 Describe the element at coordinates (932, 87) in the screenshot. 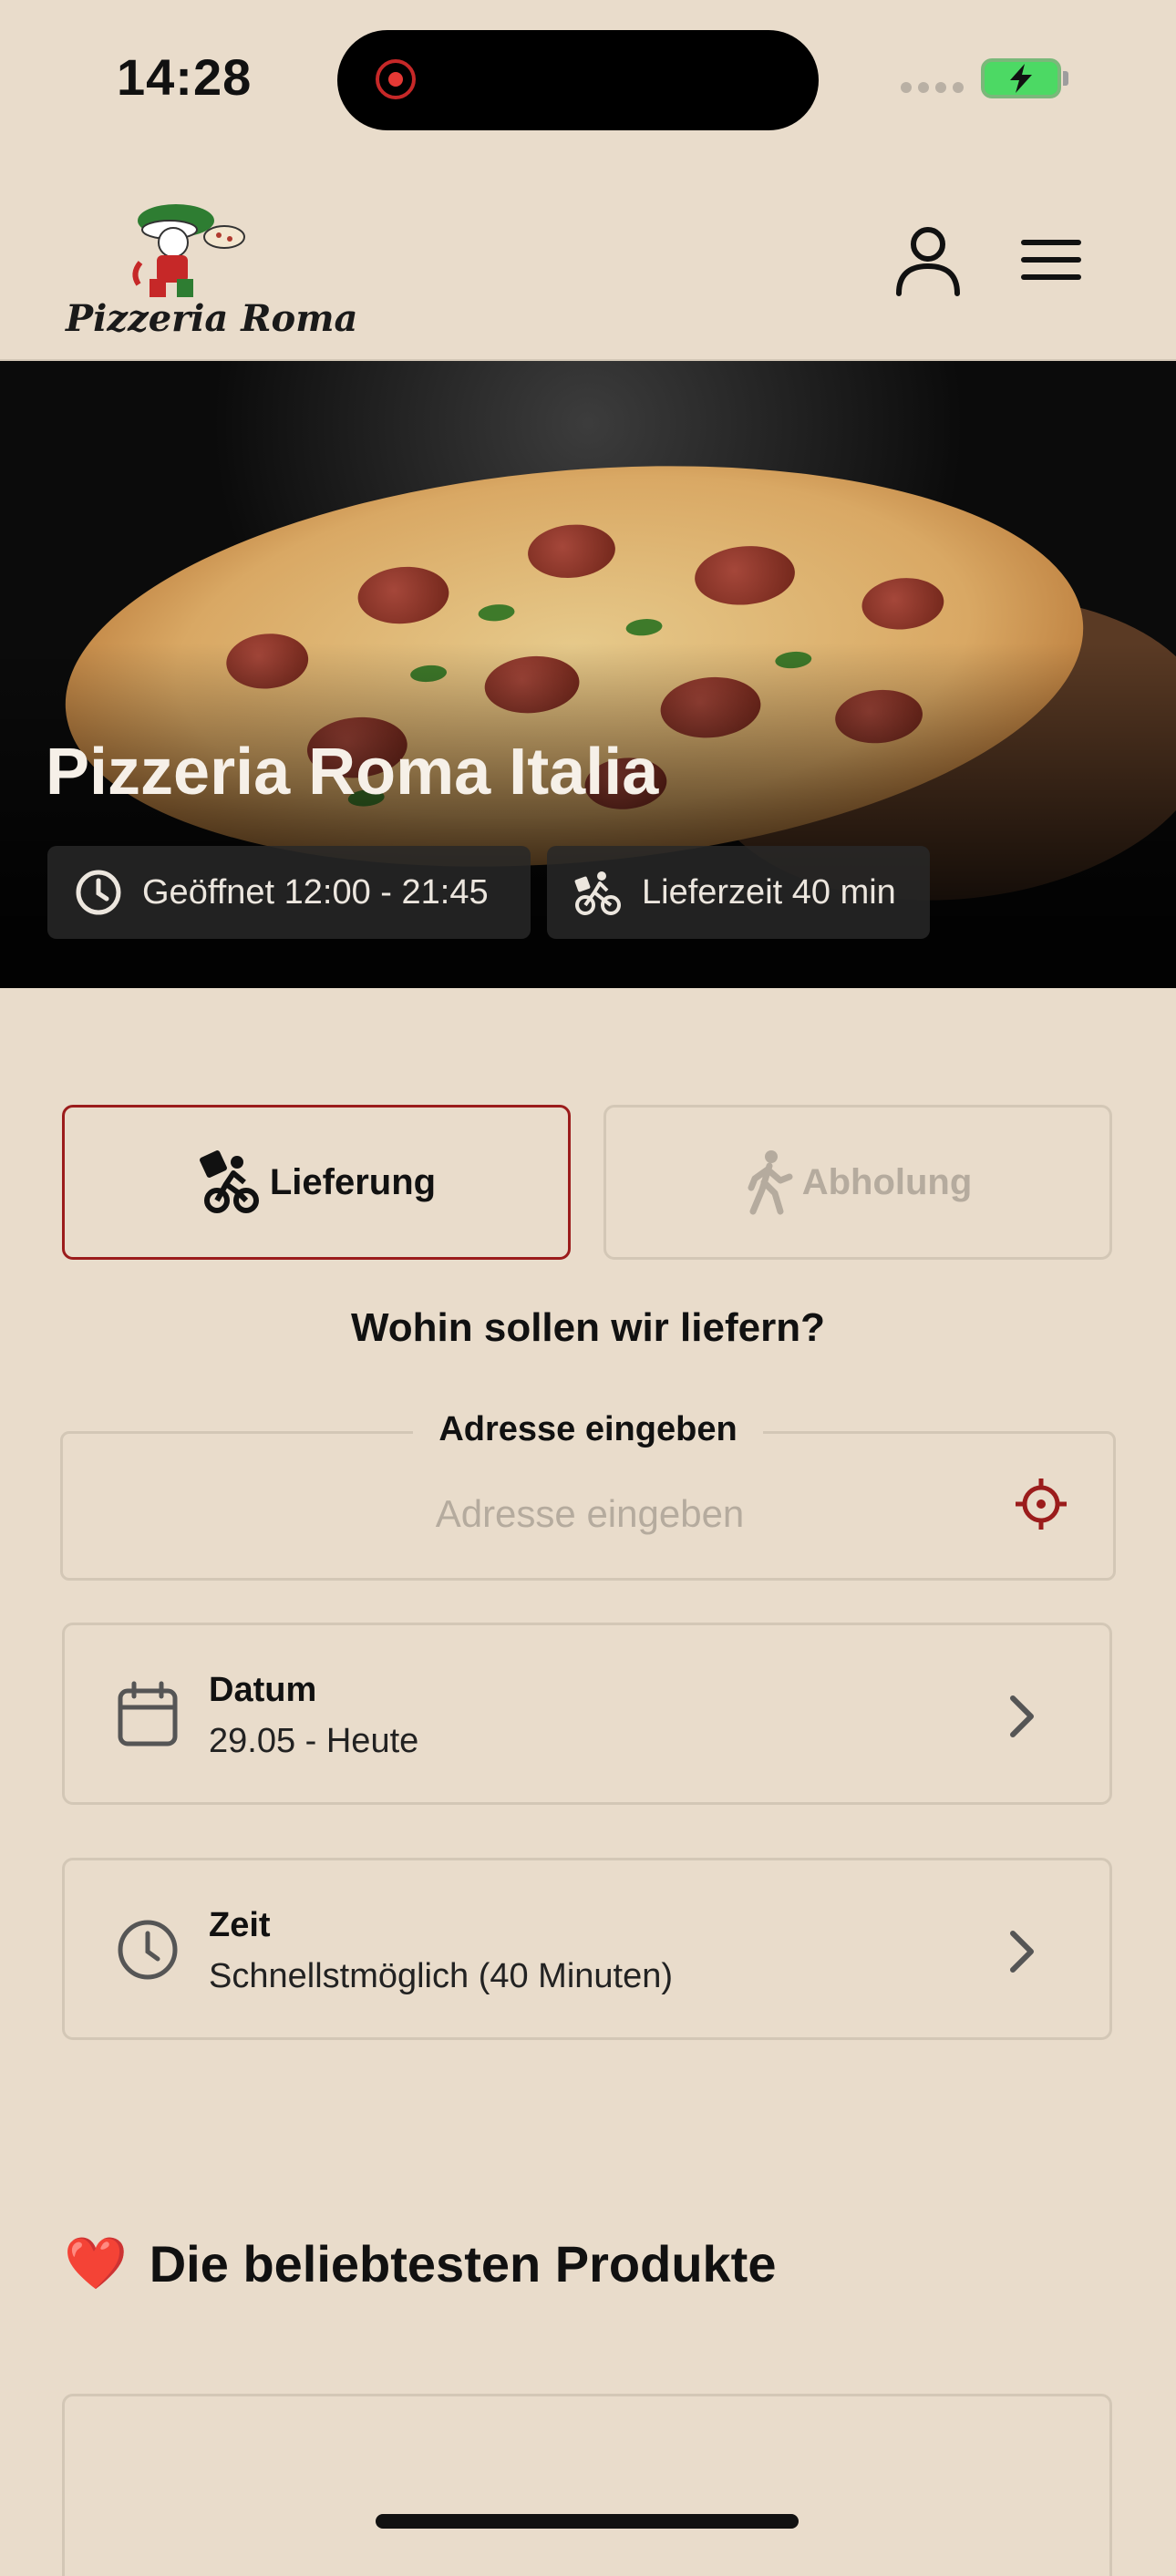

I see `signal-icon` at that location.